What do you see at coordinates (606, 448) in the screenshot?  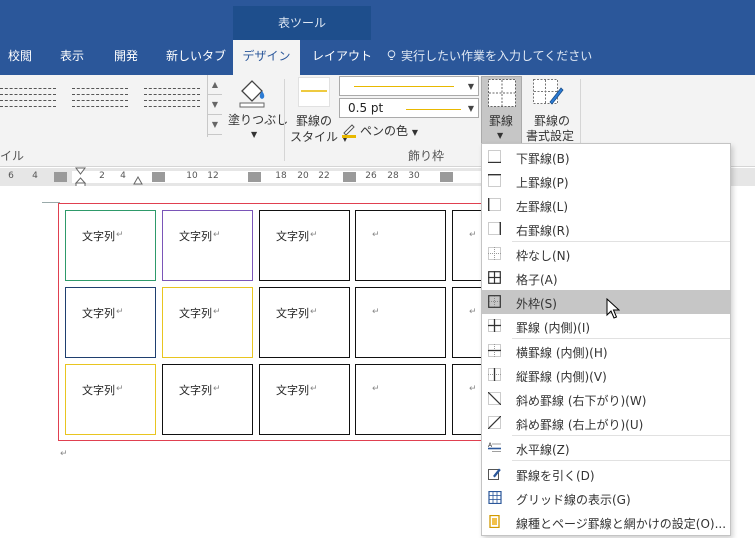 I see `menu-item-horizontal-line: A 水平線(Z)` at bounding box center [606, 448].